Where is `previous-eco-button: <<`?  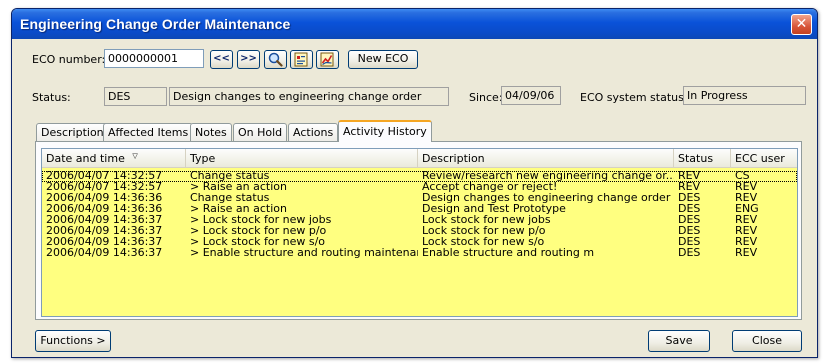 previous-eco-button: << is located at coordinates (221, 59).